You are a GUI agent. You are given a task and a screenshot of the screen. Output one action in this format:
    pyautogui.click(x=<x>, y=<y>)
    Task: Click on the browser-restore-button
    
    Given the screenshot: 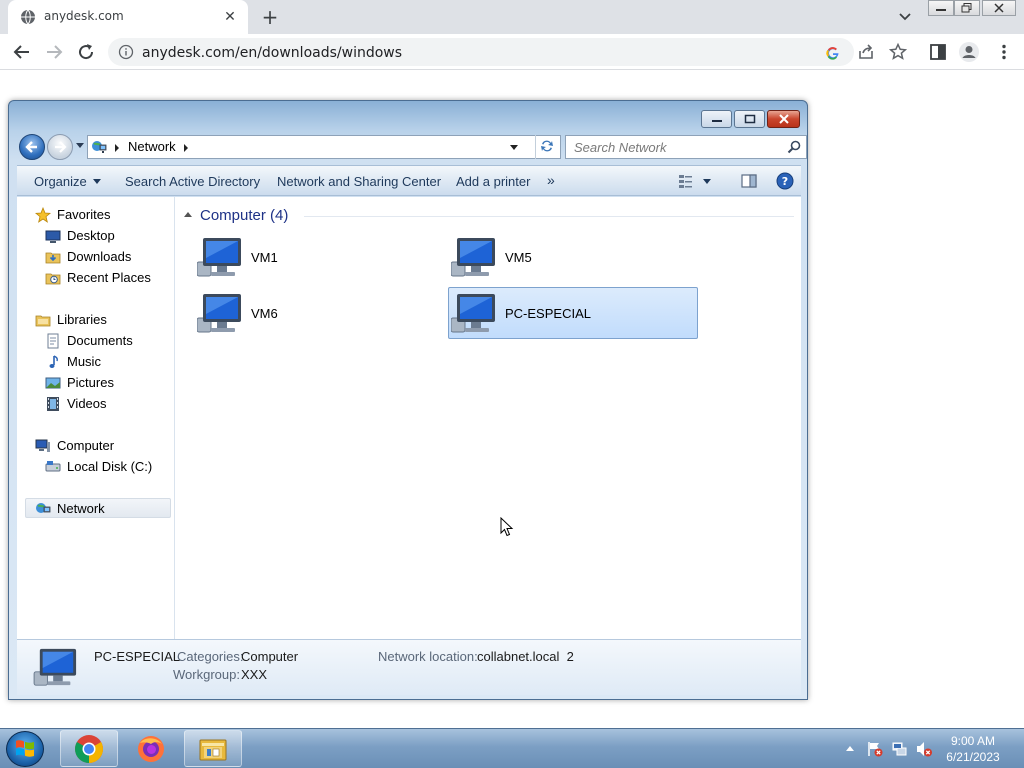 What is the action you would take?
    pyautogui.click(x=967, y=8)
    